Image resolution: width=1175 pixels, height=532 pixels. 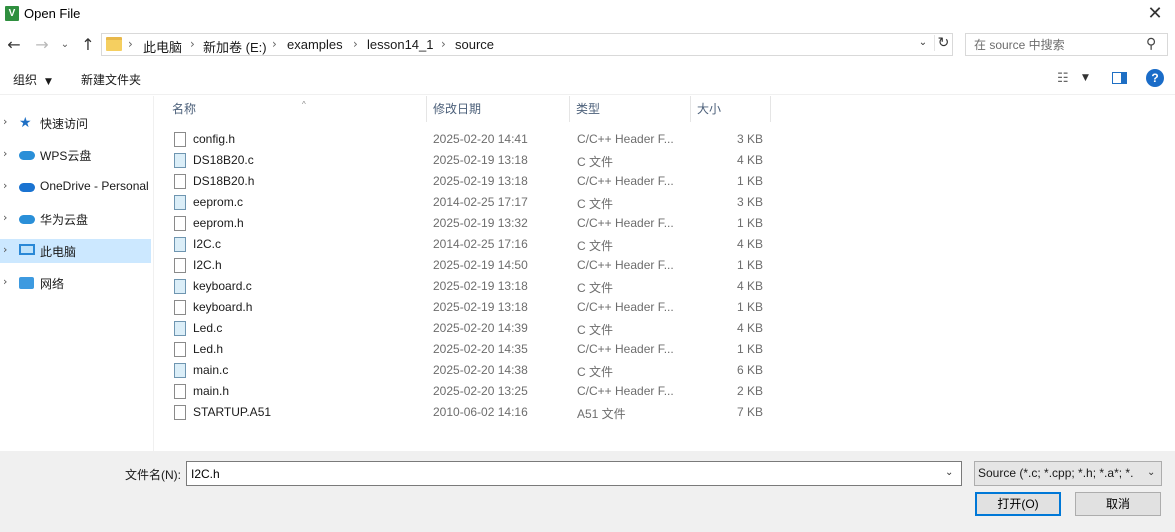 I want to click on sidebar-item-this-pc: › 此电脑, so click(x=75, y=251).